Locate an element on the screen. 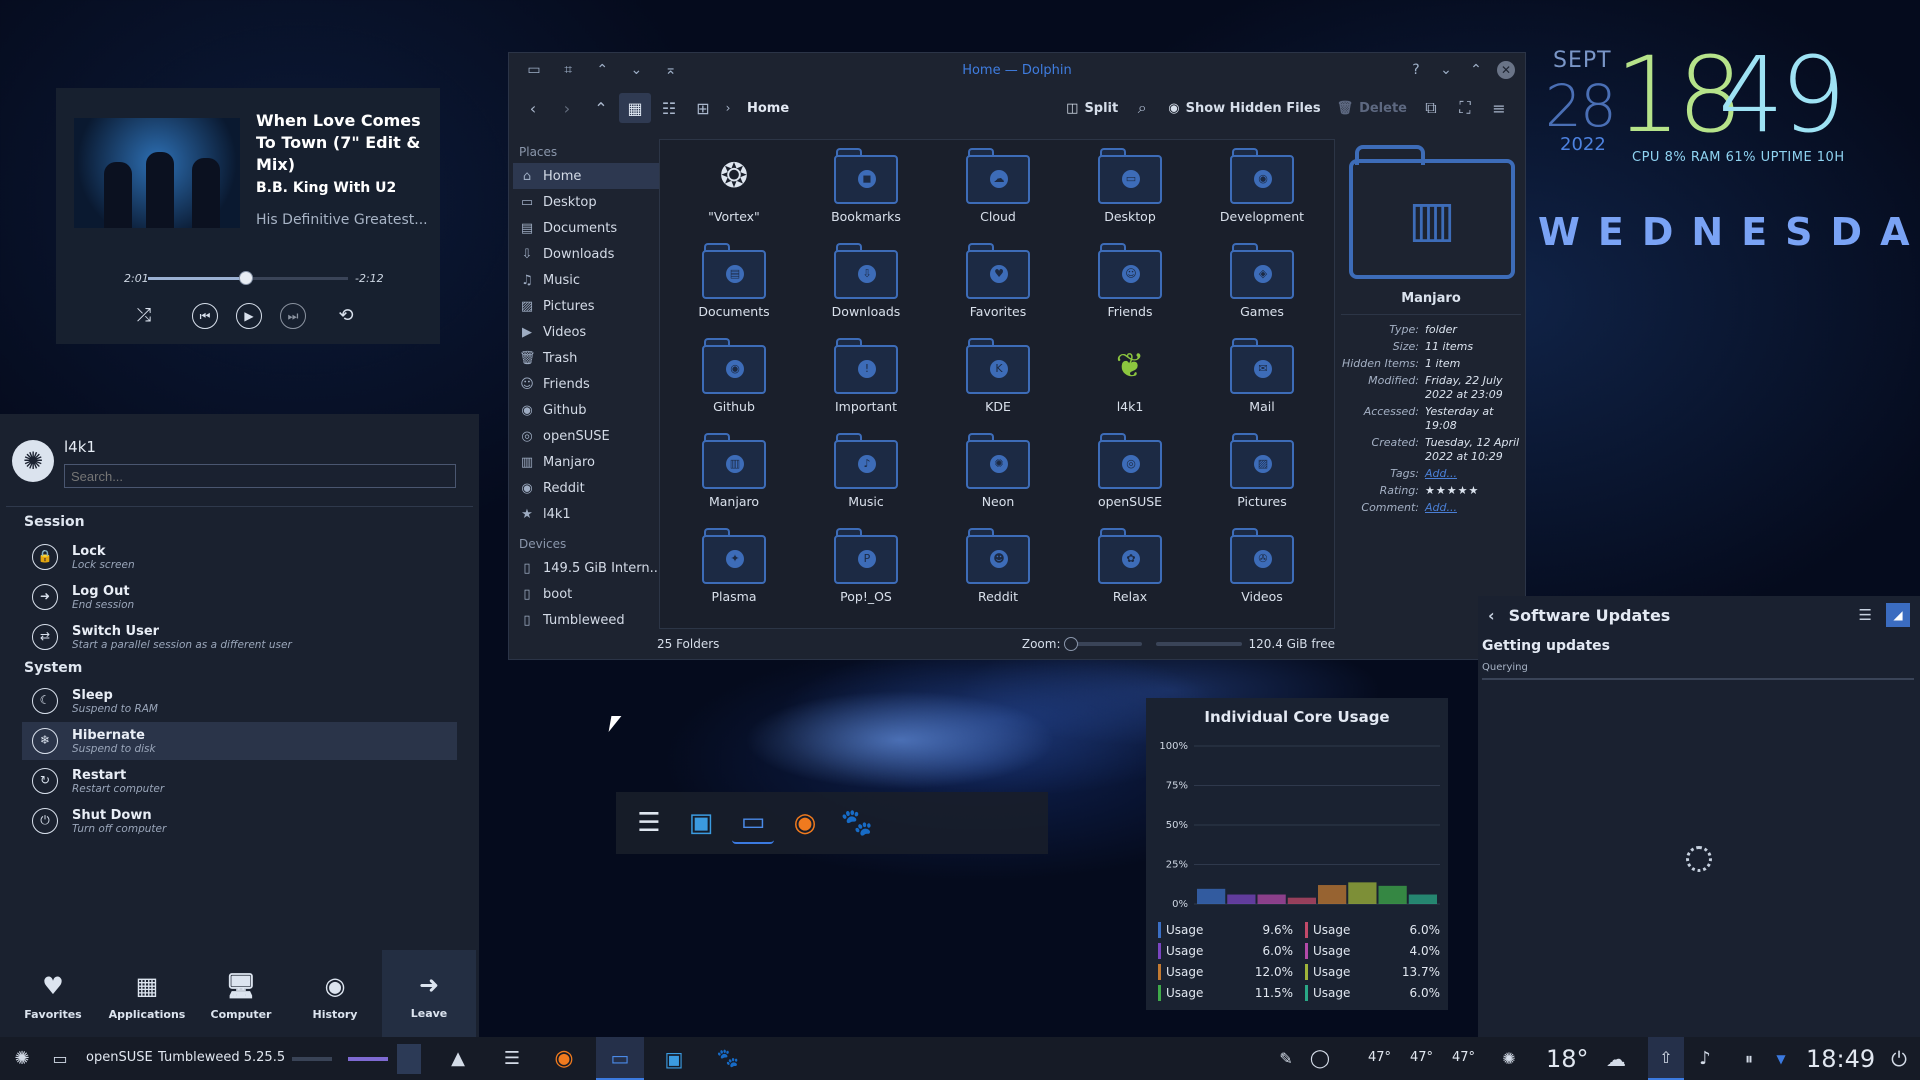 The image size is (1920, 1080). device-item: ▯ boot is located at coordinates (588, 594).